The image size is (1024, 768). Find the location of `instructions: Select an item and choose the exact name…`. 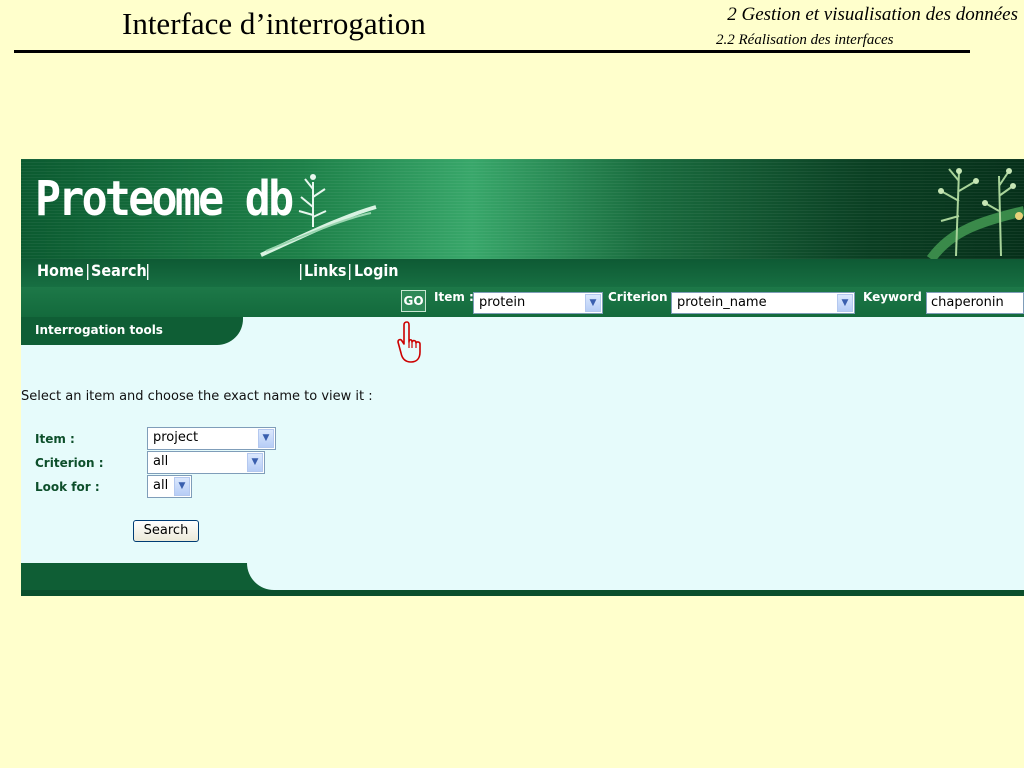

instructions: Select an item and choose the exact name… is located at coordinates (197, 396).